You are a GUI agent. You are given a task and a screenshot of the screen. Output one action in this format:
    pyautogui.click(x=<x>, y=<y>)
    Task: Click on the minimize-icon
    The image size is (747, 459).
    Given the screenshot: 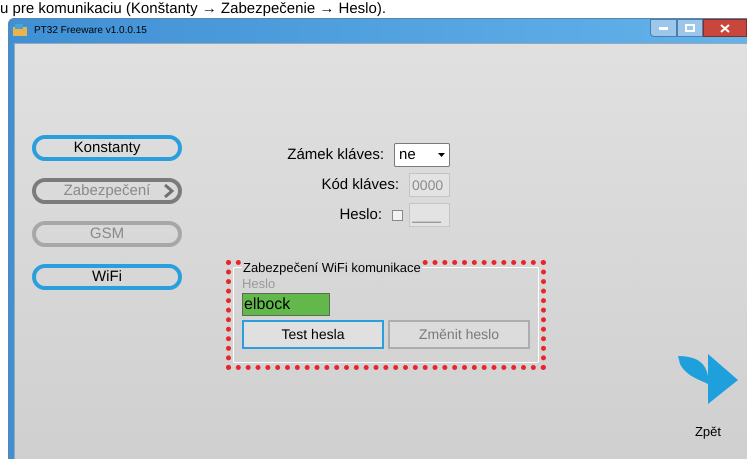 What is the action you would take?
    pyautogui.click(x=663, y=28)
    